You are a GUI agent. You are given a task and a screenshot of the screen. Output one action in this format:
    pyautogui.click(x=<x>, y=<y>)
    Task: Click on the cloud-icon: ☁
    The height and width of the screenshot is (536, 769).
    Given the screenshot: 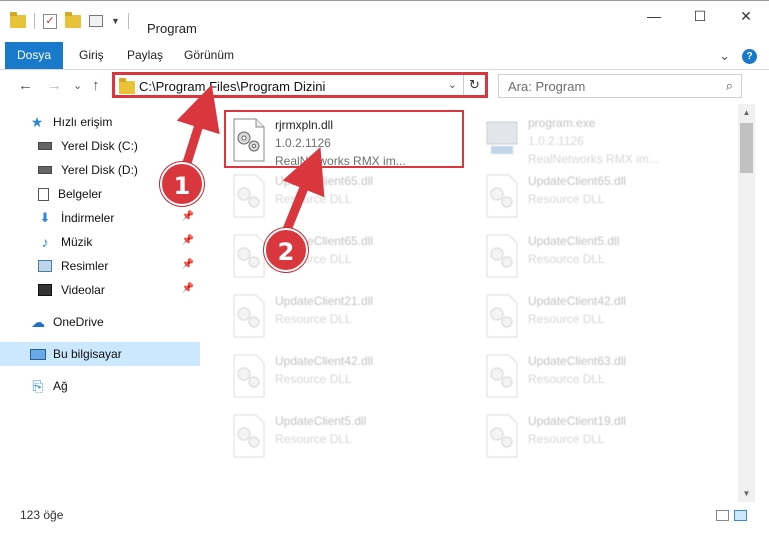 What is the action you would take?
    pyautogui.click(x=38, y=321)
    